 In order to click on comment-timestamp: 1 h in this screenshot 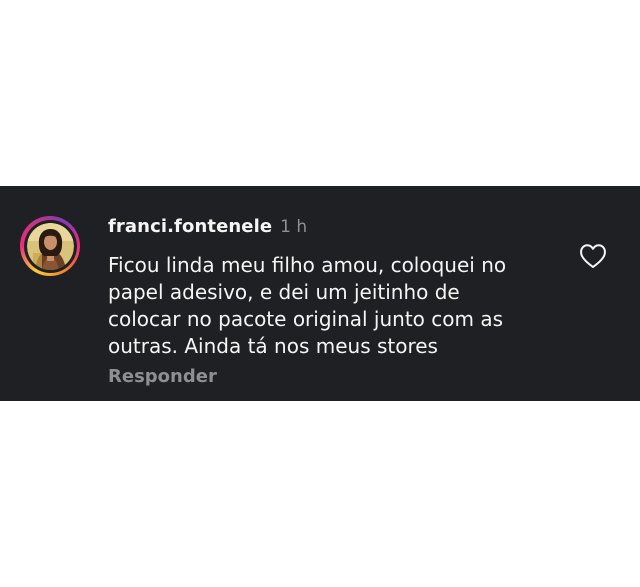, I will do `click(294, 227)`.